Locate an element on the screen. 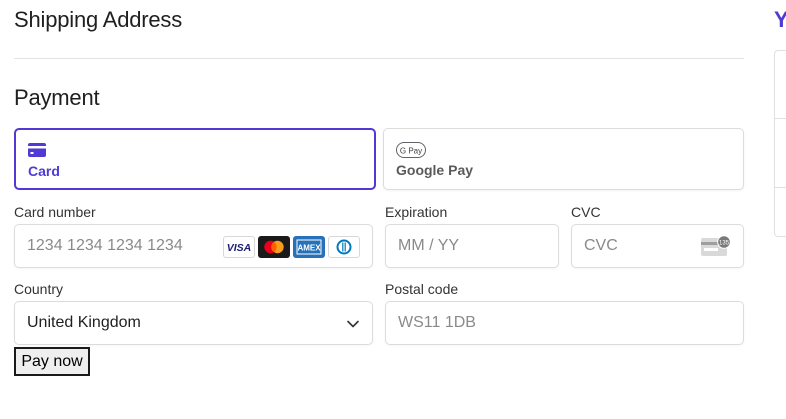  card-brand-icons: VISA AMEX is located at coordinates (291, 247).